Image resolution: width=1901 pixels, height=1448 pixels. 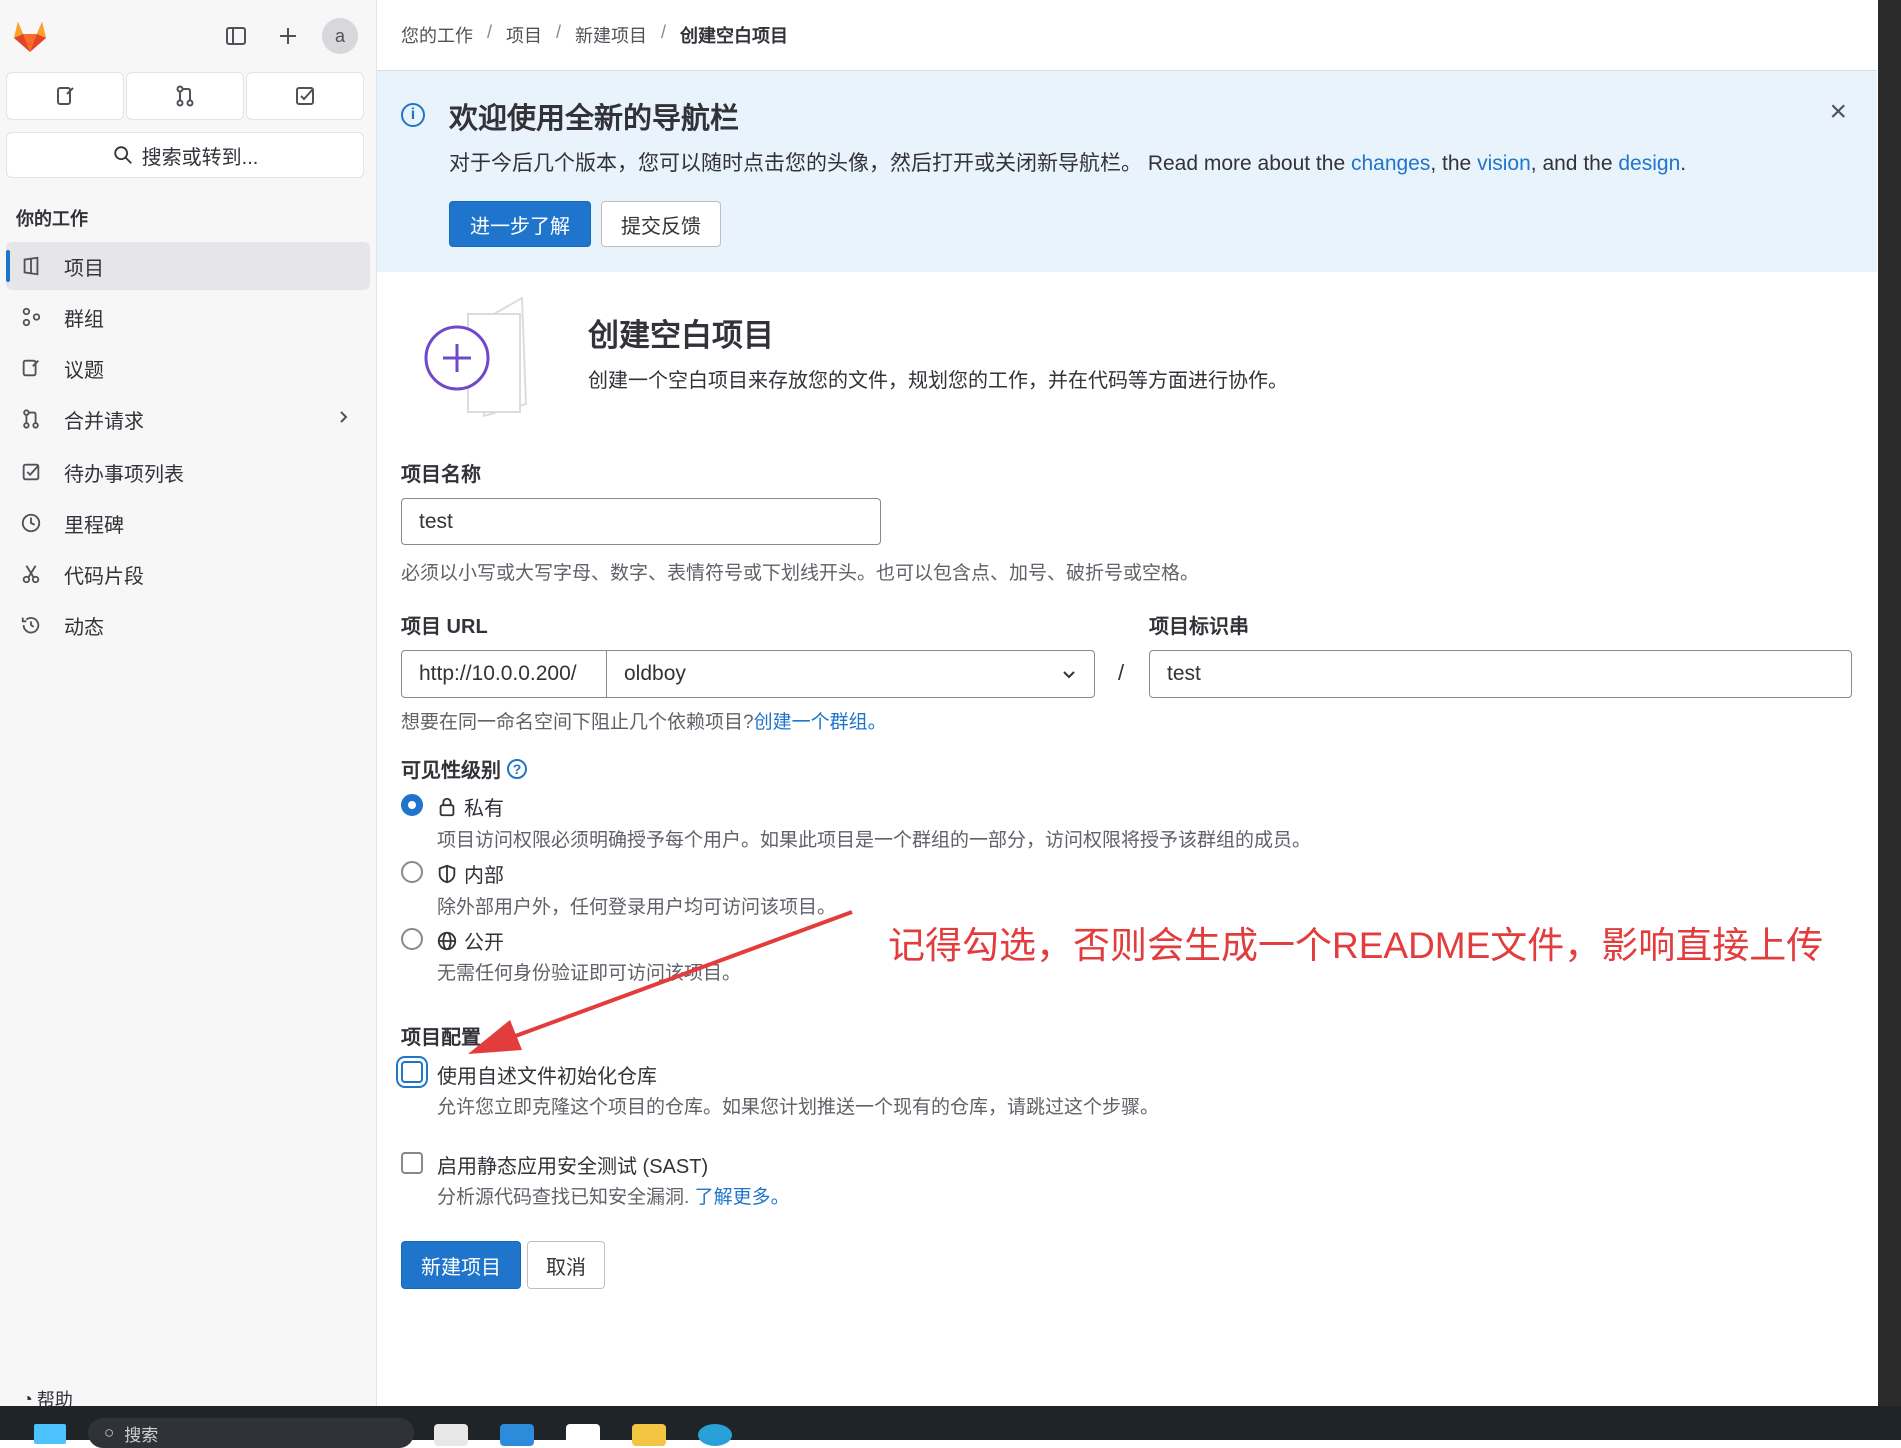 What do you see at coordinates (109, 1432) in the screenshot?
I see `search-icon: ○` at bounding box center [109, 1432].